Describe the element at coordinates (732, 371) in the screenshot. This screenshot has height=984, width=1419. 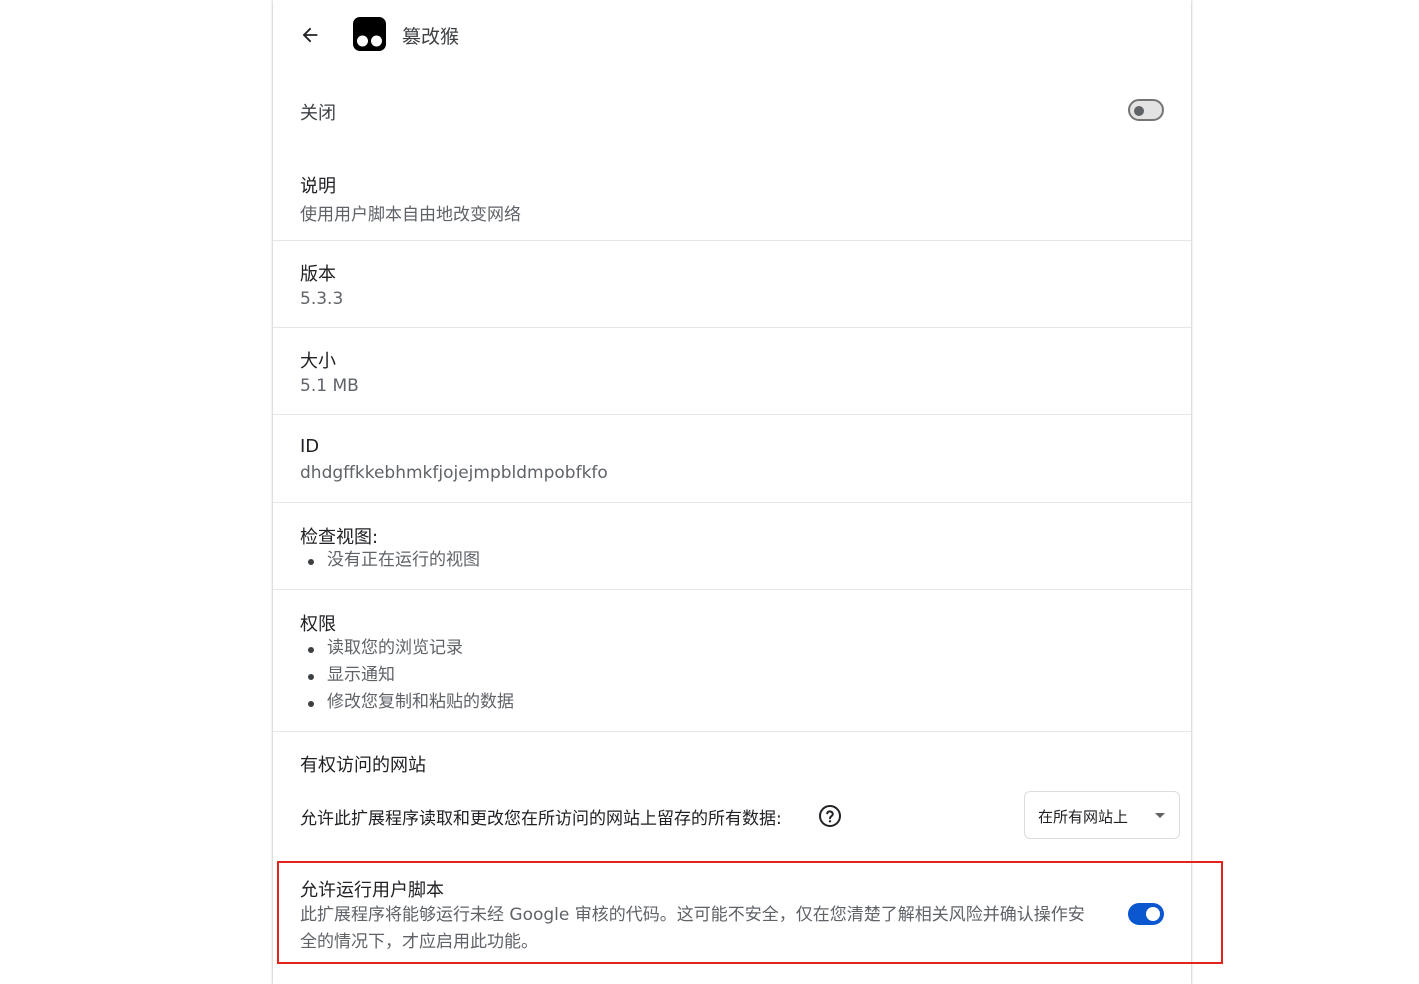
I see `size-section: 大小 5.1 MB` at that location.